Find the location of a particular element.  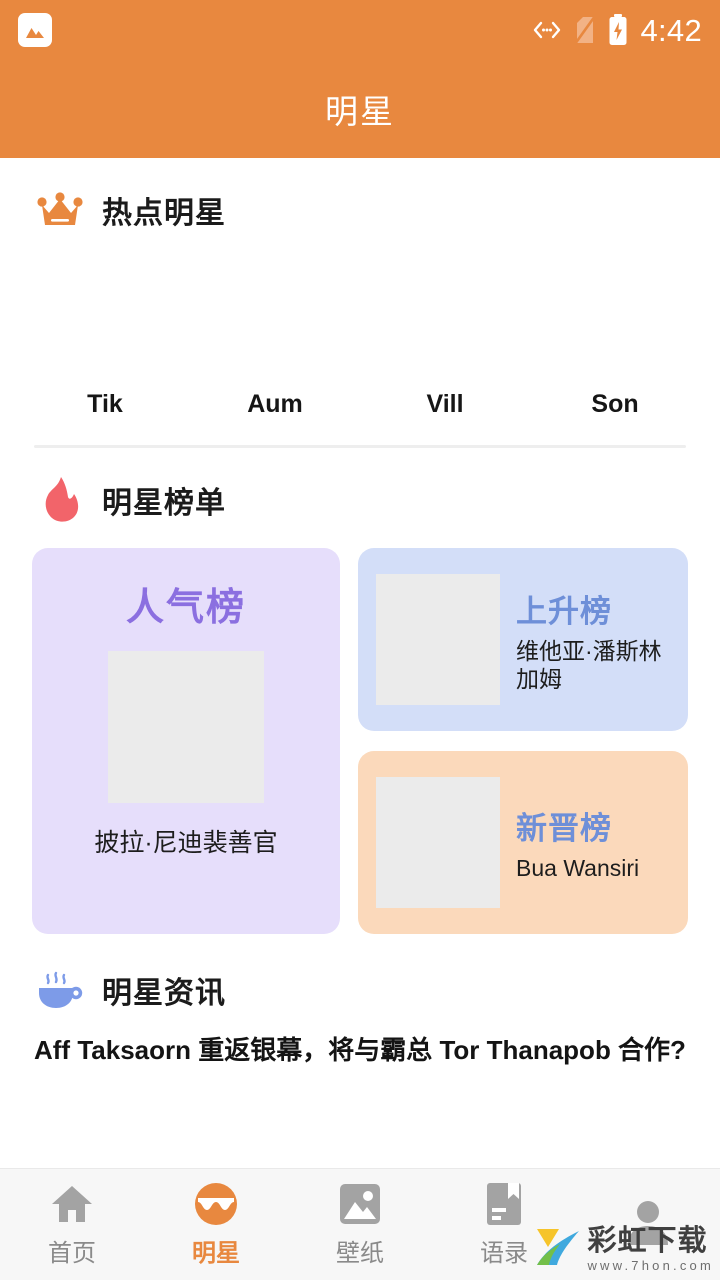

news-title: 明星资讯 is located at coordinates (164, 993).